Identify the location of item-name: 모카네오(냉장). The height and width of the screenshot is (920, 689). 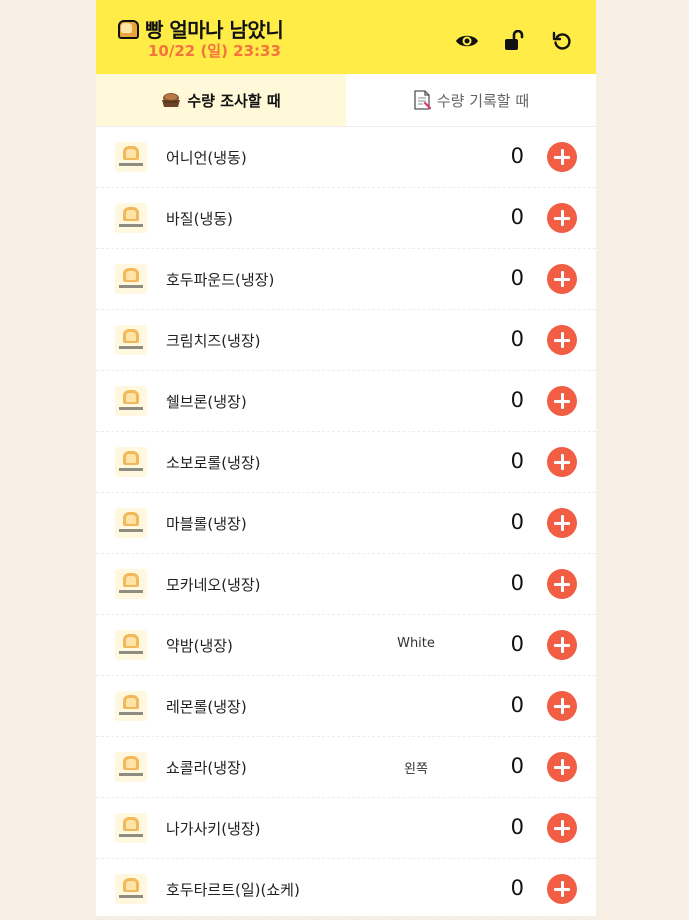
(213, 585).